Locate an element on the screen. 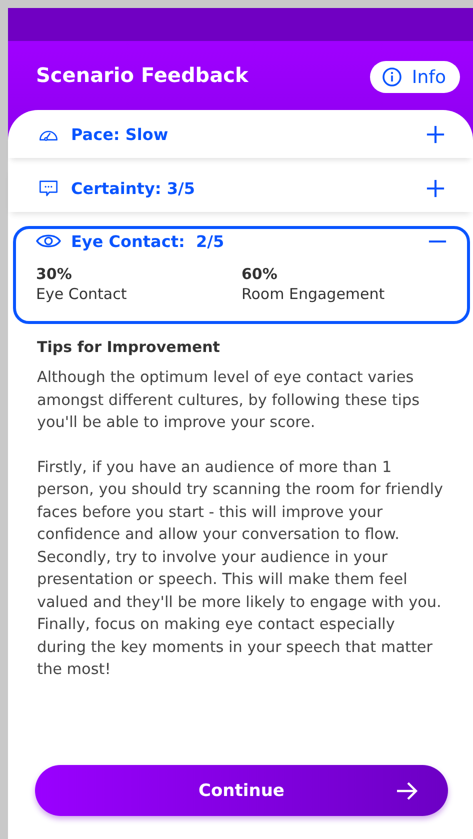 Image resolution: width=473 pixels, height=839 pixels. stat-label: Eye Contact is located at coordinates (82, 294).